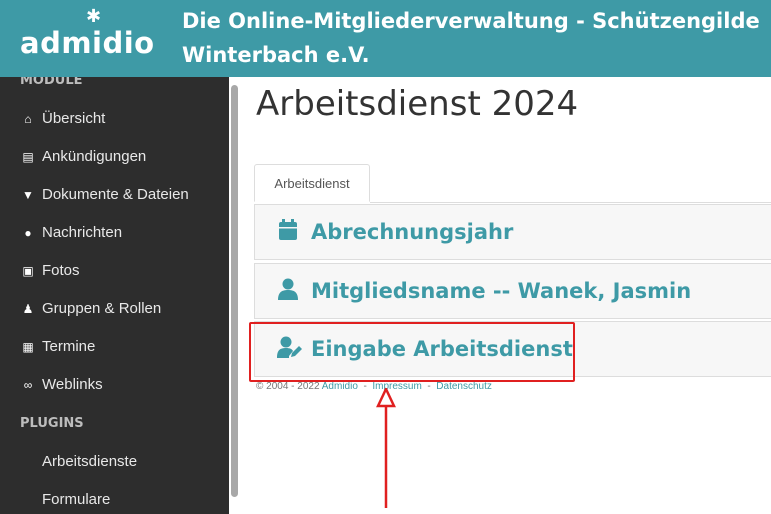  Describe the element at coordinates (115, 194) in the screenshot. I see `sidebar-item-label: Dokumente & Dateien` at that location.